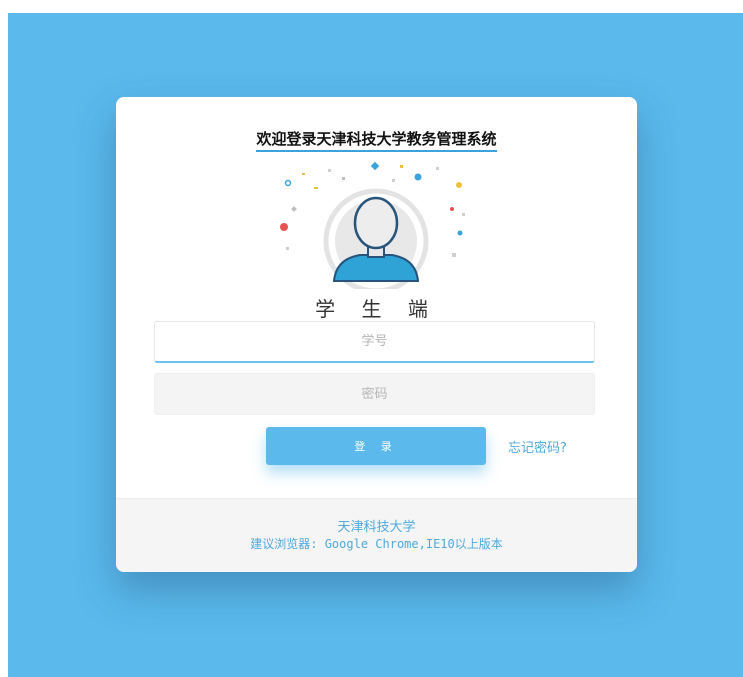  What do you see at coordinates (376, 544) in the screenshot?
I see `footer-browser-note: 建议浏览器: Google Chrome,IE10以上版本` at bounding box center [376, 544].